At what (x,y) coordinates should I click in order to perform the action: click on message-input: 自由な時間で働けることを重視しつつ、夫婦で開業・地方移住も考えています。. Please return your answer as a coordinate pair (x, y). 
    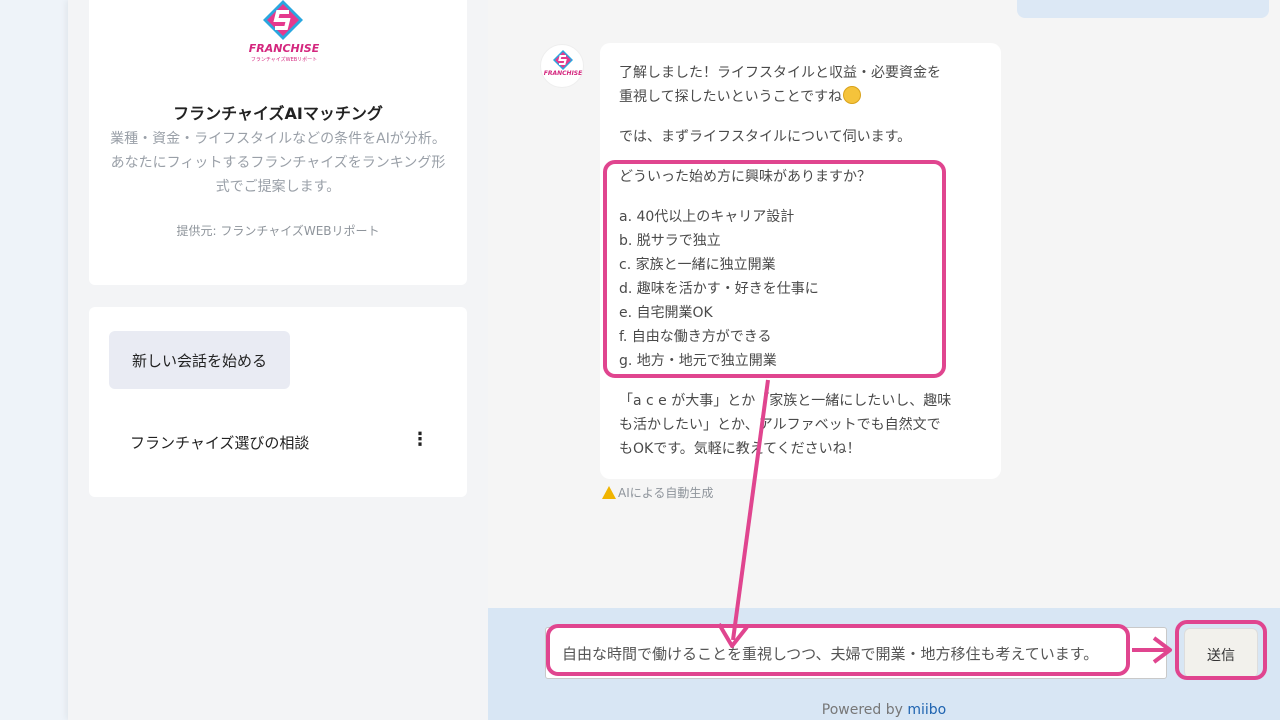
    Looking at the image, I should click on (856, 653).